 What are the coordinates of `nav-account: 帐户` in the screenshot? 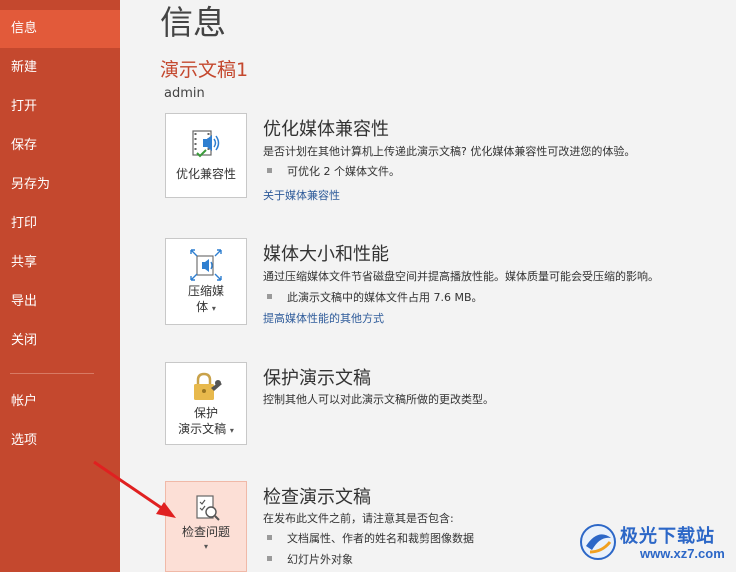 It's located at (60, 402).